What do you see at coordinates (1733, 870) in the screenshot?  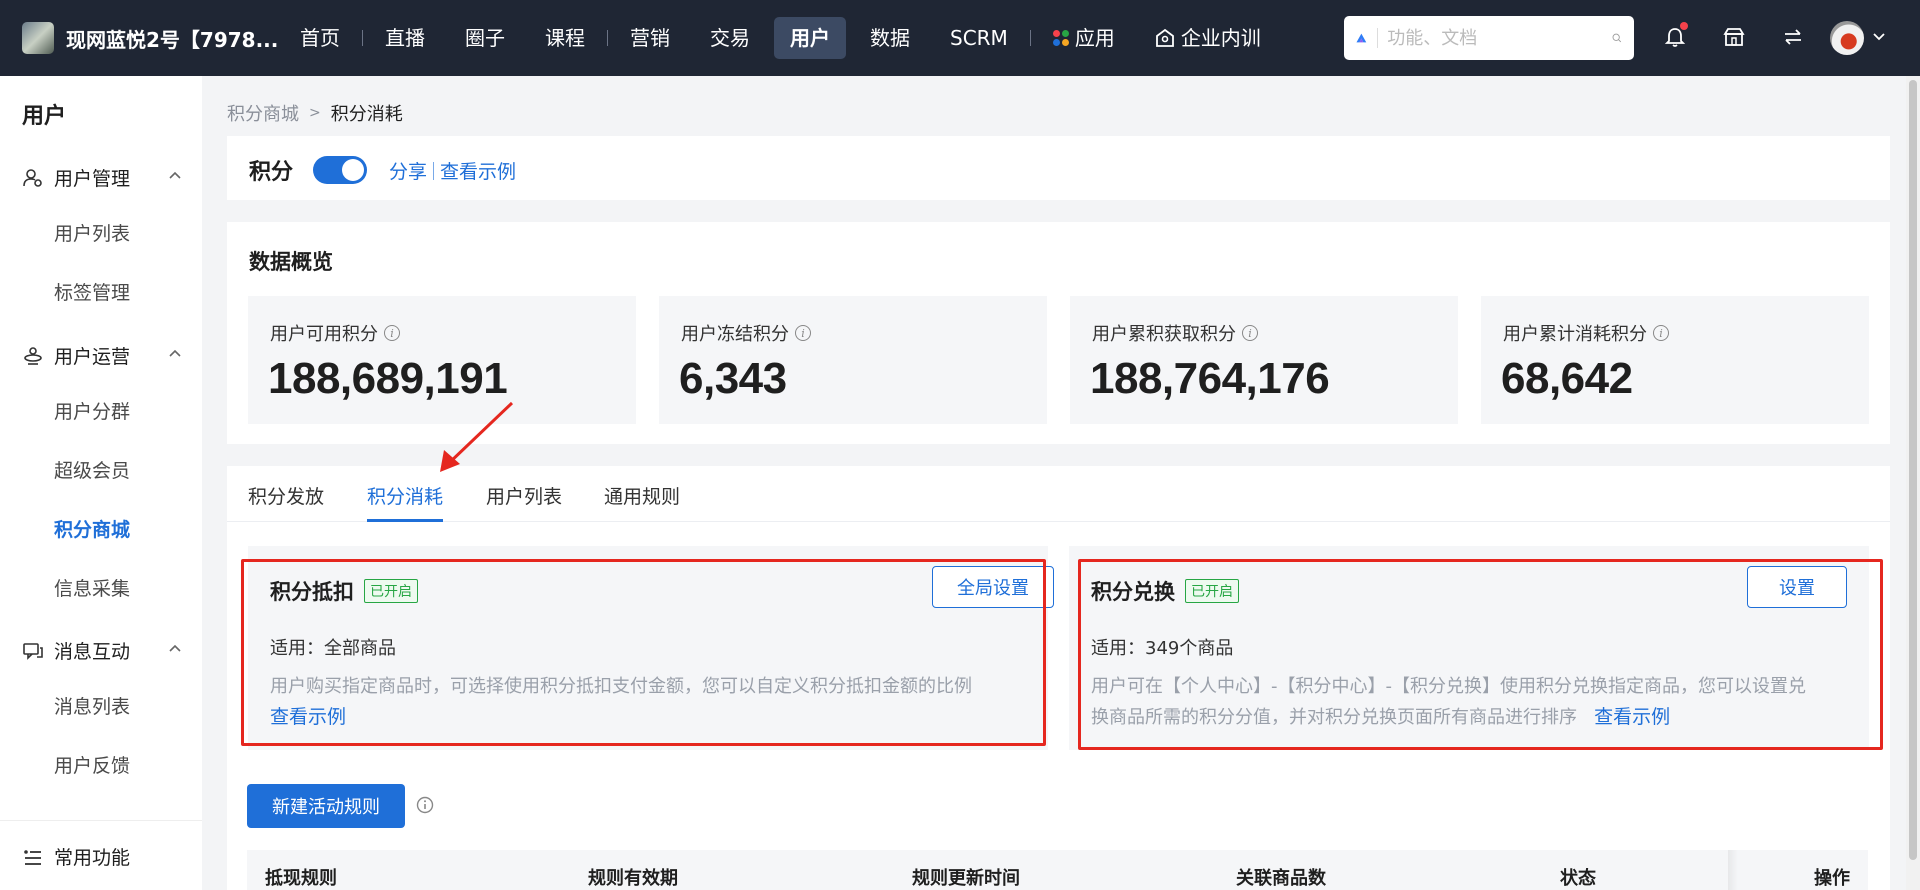 I see `sticky-column-shadow` at bounding box center [1733, 870].